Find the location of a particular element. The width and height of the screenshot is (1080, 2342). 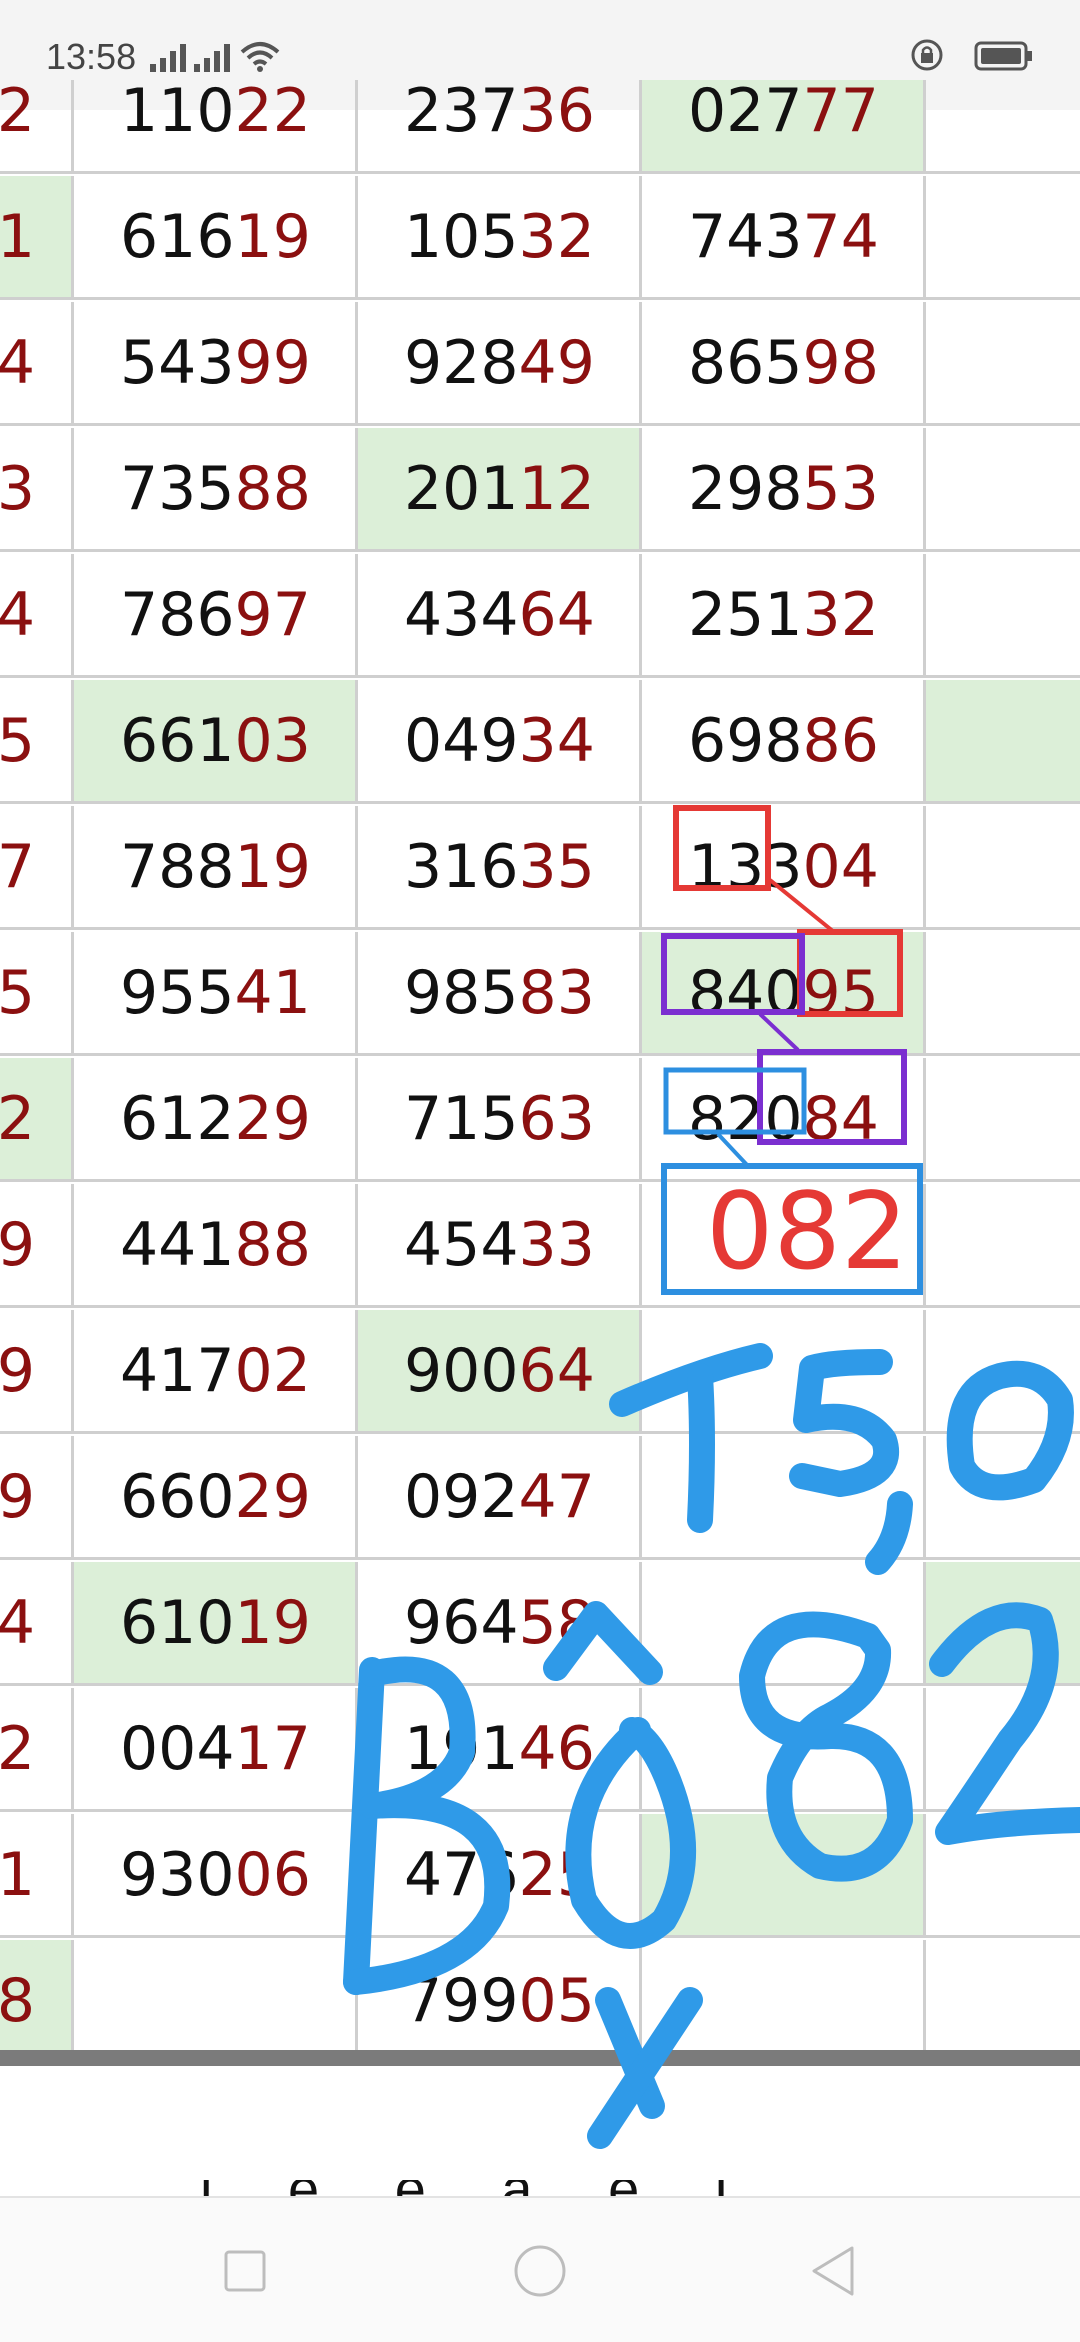

table-row: 2 00417 19146 is located at coordinates (540, 1751).